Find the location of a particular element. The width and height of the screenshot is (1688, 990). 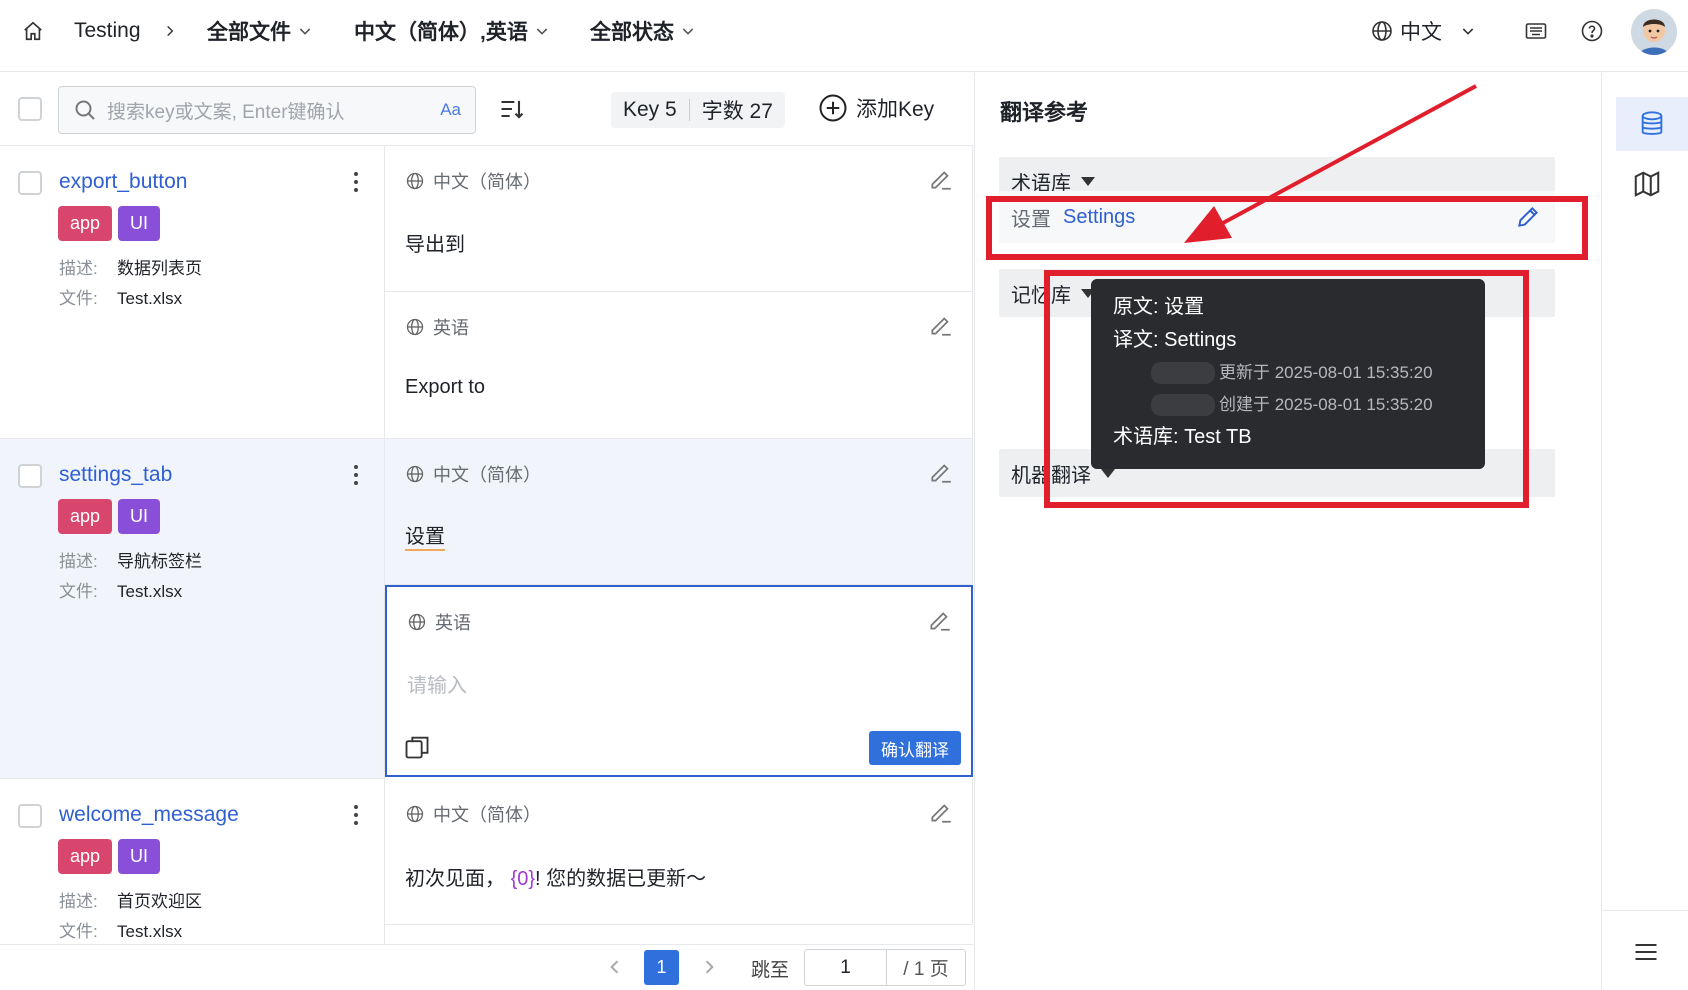

panel-title: 翻译参考 is located at coordinates (1044, 112).